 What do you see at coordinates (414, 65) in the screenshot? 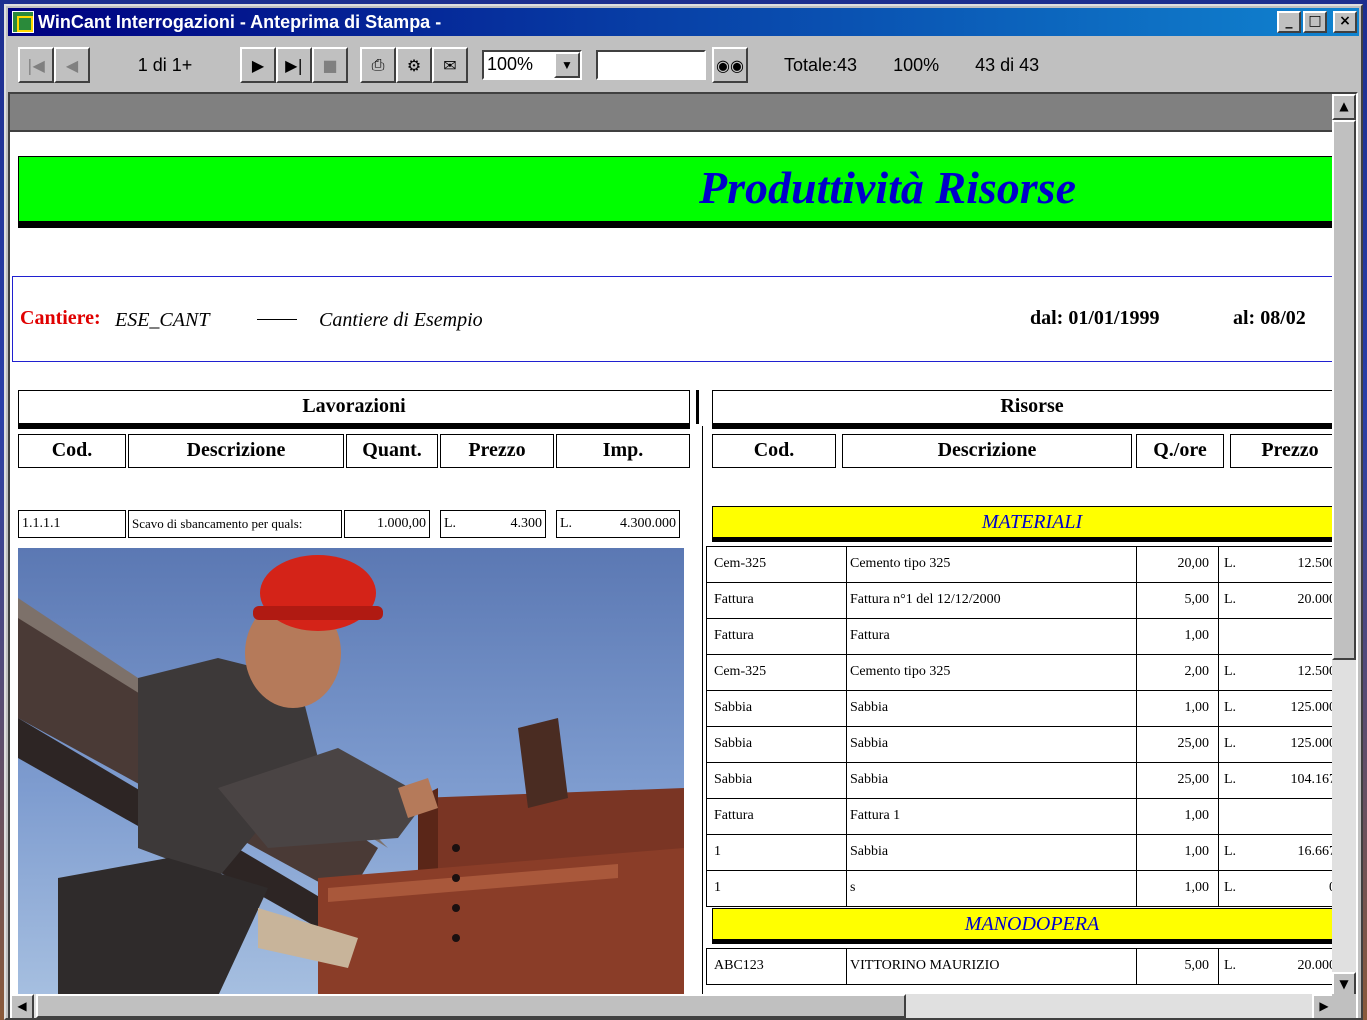
I see `print-setup-button: ⚙` at bounding box center [414, 65].